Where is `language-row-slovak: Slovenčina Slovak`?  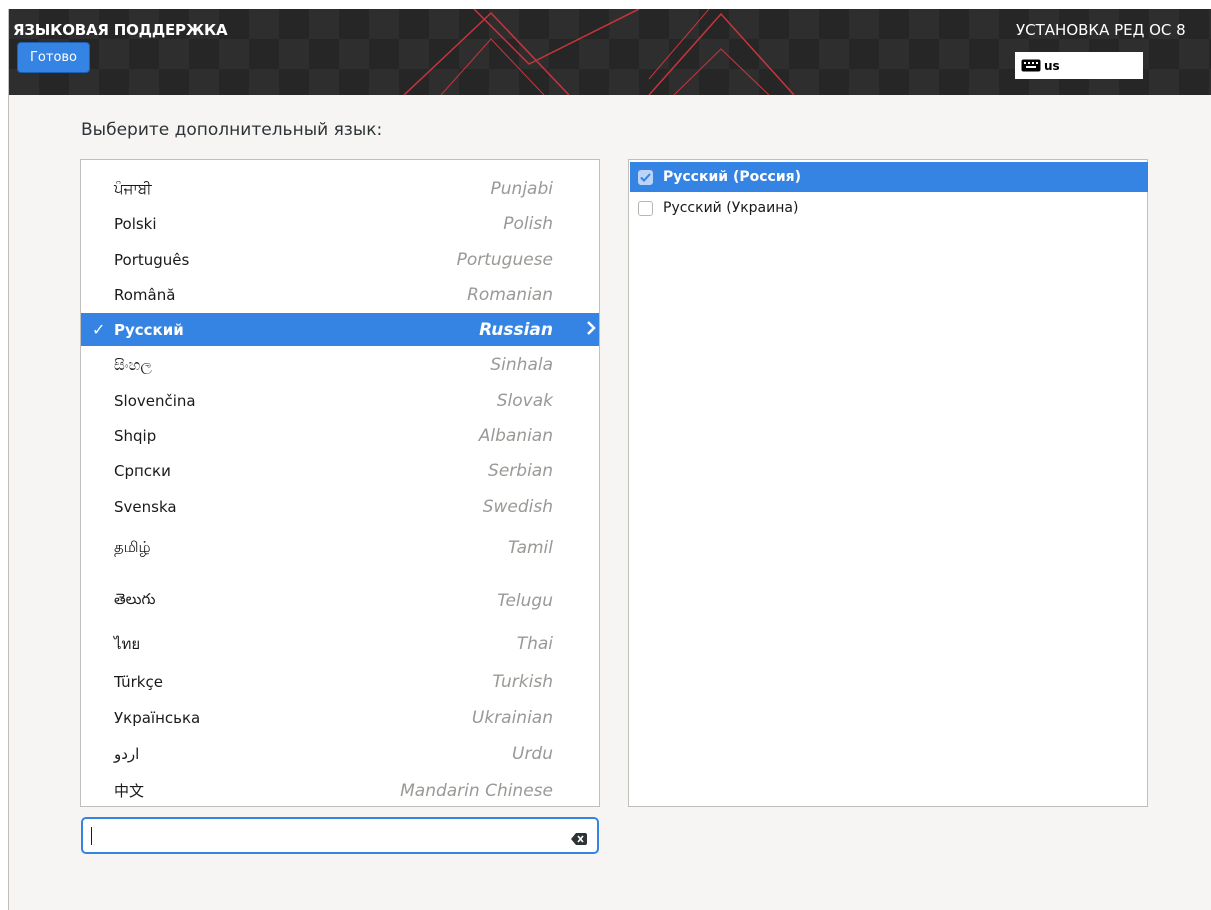 language-row-slovak: Slovenčina Slovak is located at coordinates (340, 400).